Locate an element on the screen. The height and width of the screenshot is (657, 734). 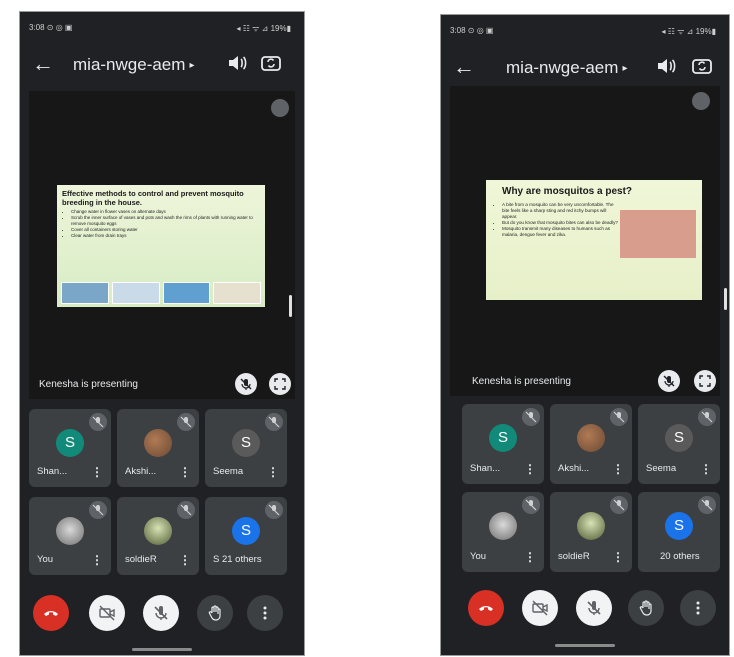
participant-tile-others: S 20 others is located at coordinates (679, 532).